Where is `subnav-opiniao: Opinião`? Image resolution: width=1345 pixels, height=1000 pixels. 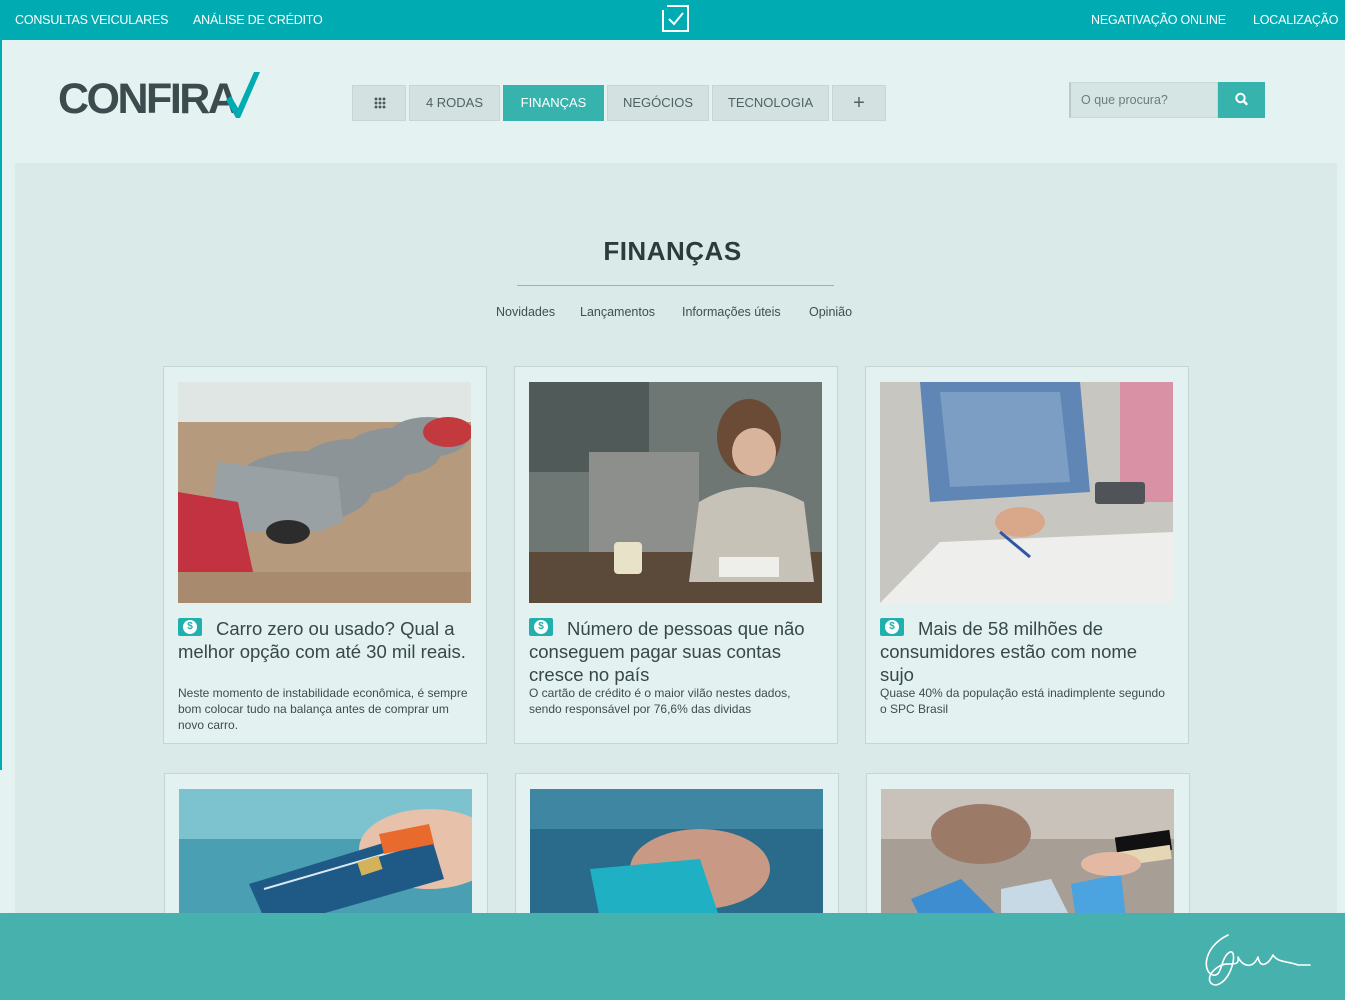 subnav-opiniao: Opinião is located at coordinates (830, 312).